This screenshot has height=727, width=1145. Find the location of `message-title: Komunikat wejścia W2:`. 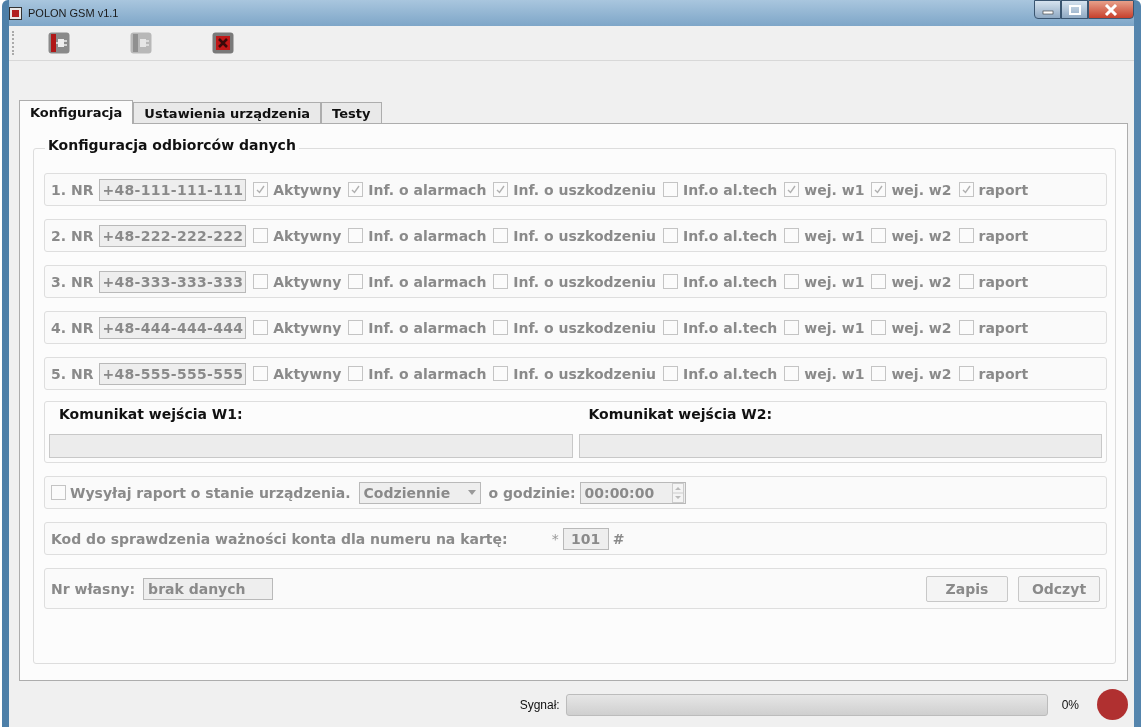

message-title: Komunikat wejścia W2: is located at coordinates (681, 414).